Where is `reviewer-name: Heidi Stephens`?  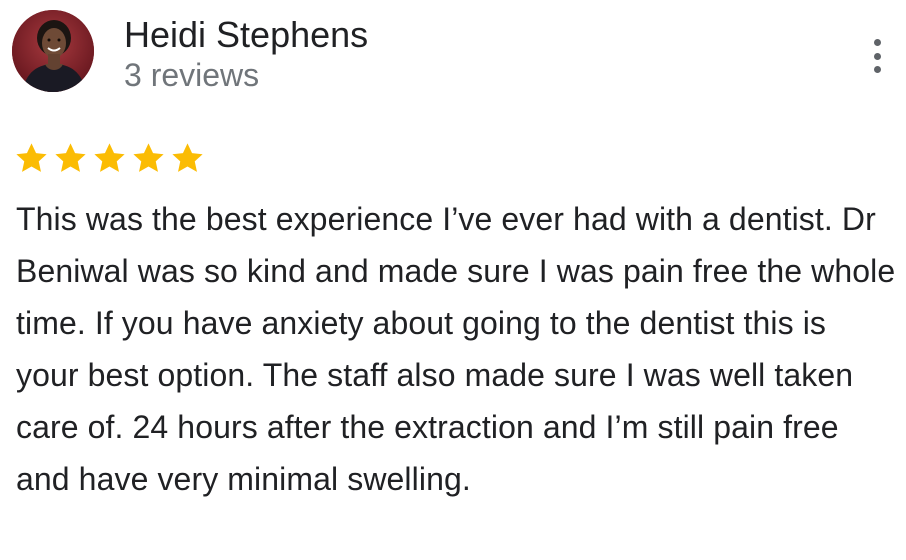 reviewer-name: Heidi Stephens is located at coordinates (246, 35).